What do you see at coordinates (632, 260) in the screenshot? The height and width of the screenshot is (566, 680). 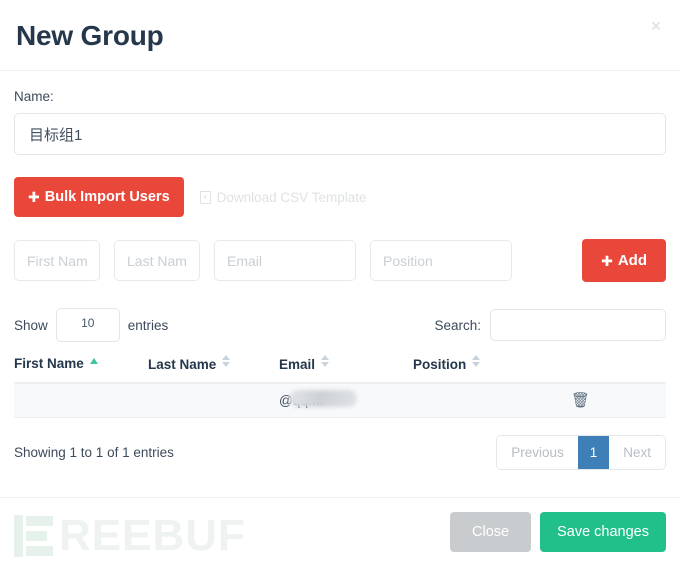 I see `add-user-label: Add` at bounding box center [632, 260].